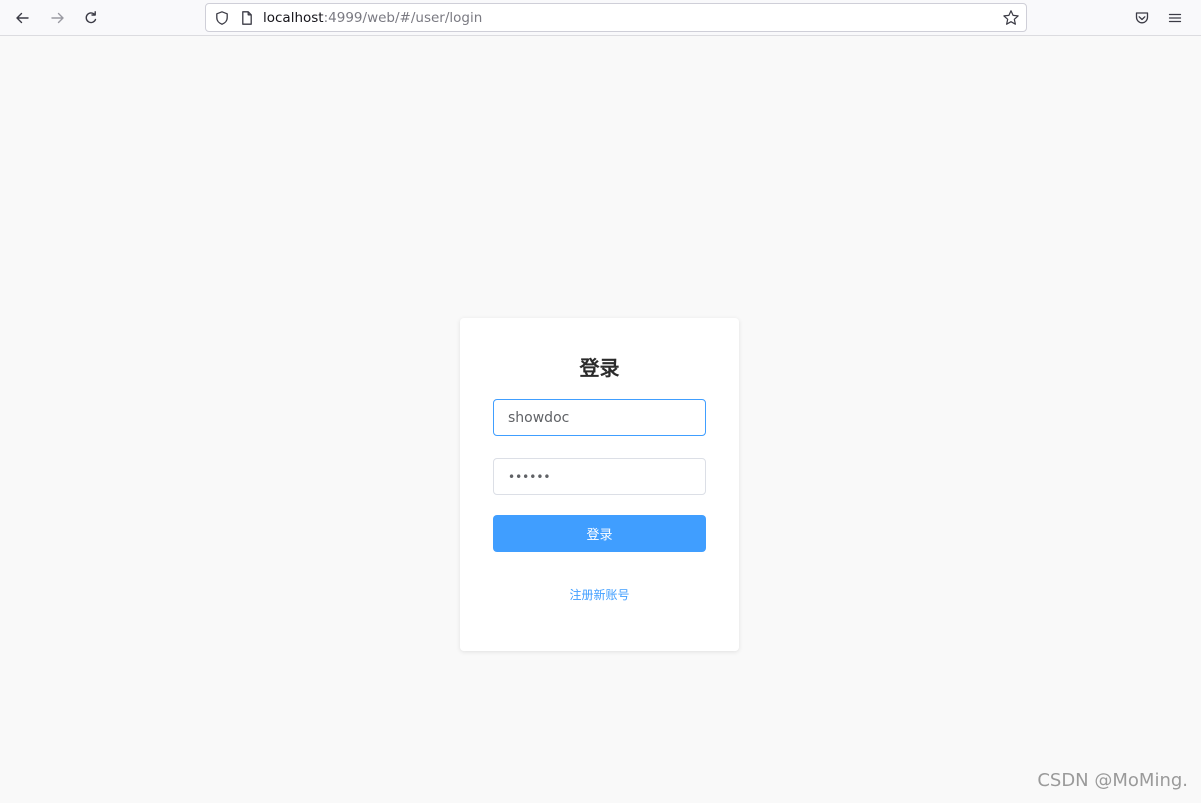 The image size is (1201, 803). What do you see at coordinates (599, 533) in the screenshot?
I see `login-button: 登录` at bounding box center [599, 533].